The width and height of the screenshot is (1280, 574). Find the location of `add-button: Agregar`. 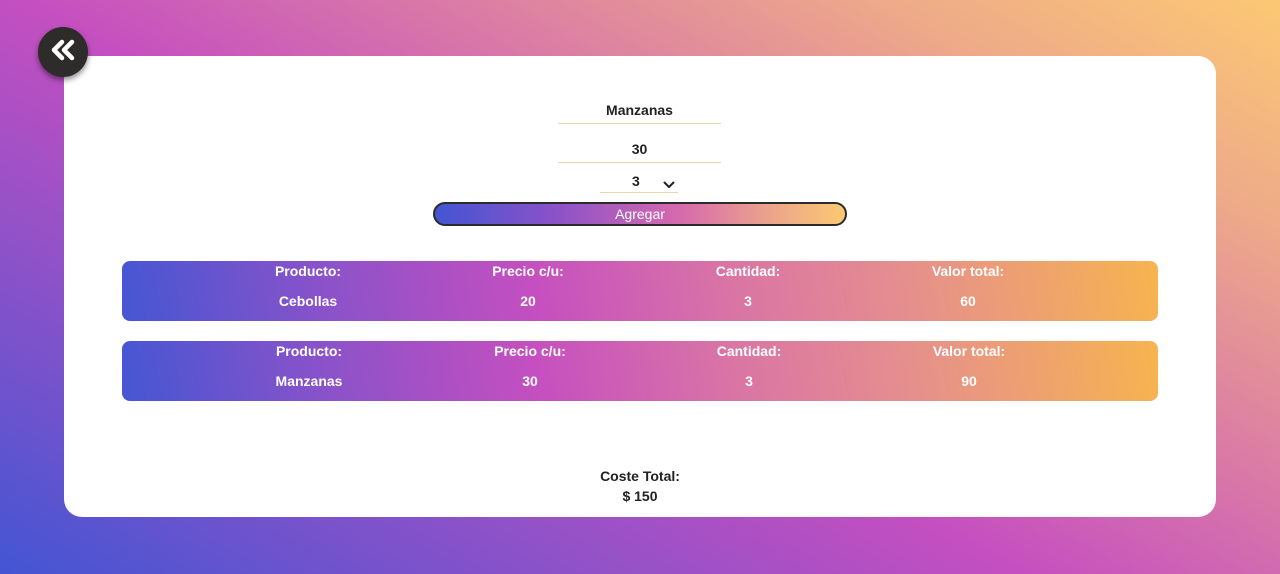

add-button: Agregar is located at coordinates (640, 214).